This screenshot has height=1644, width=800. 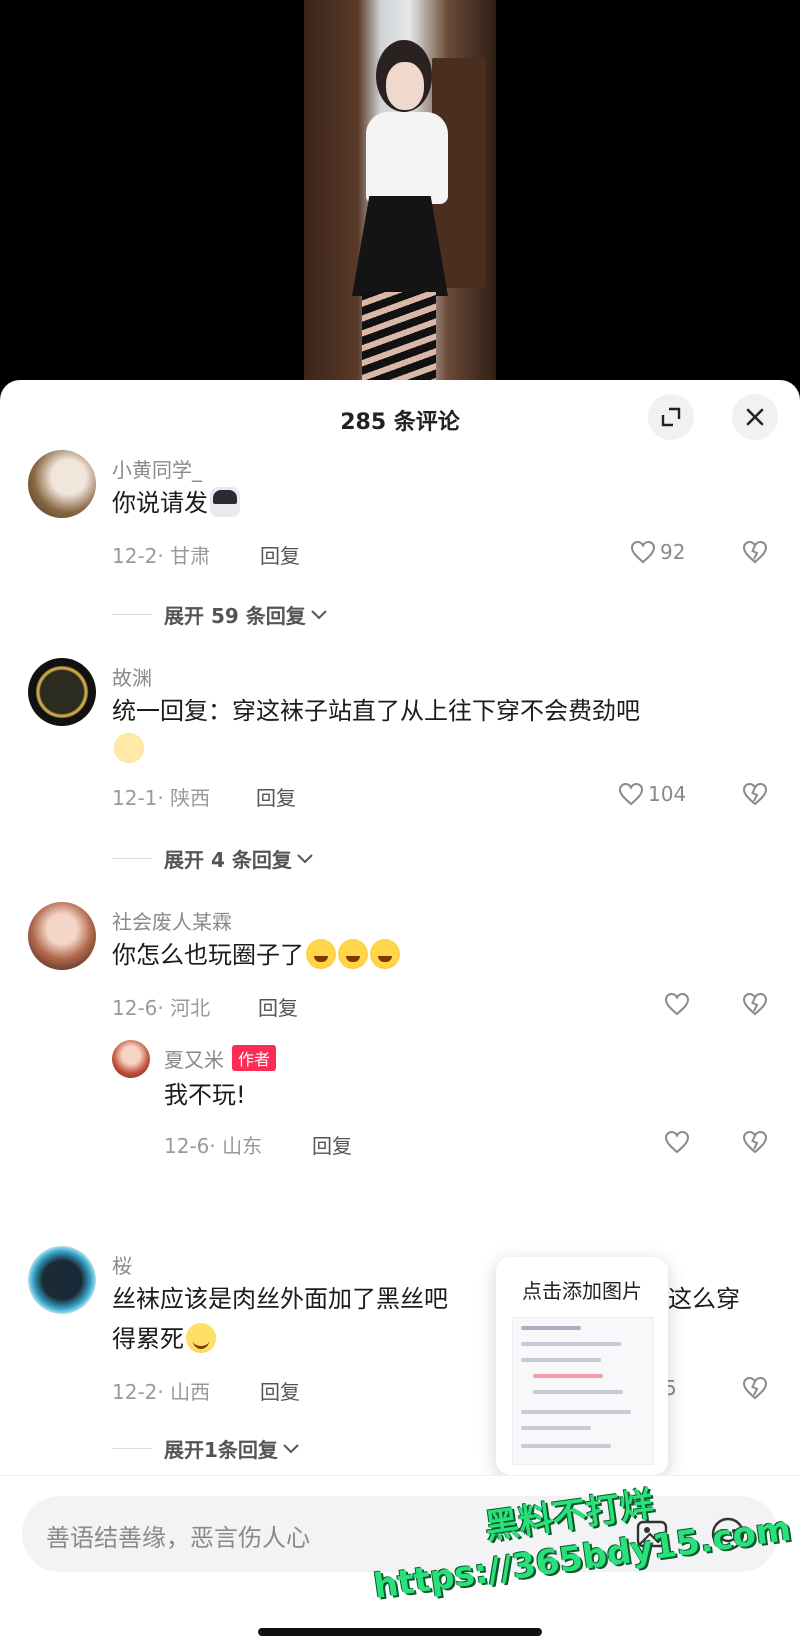 I want to click on tooltip-title: 点击添加图片, so click(x=582, y=1291).